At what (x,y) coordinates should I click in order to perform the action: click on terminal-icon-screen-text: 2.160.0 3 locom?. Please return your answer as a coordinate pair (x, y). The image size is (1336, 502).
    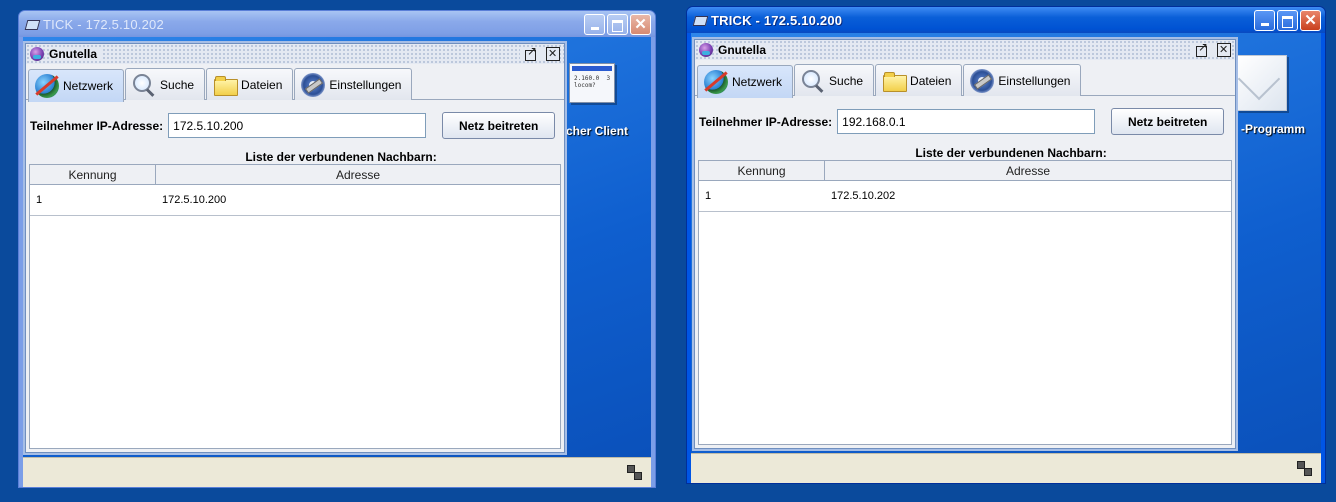
    Looking at the image, I should click on (592, 82).